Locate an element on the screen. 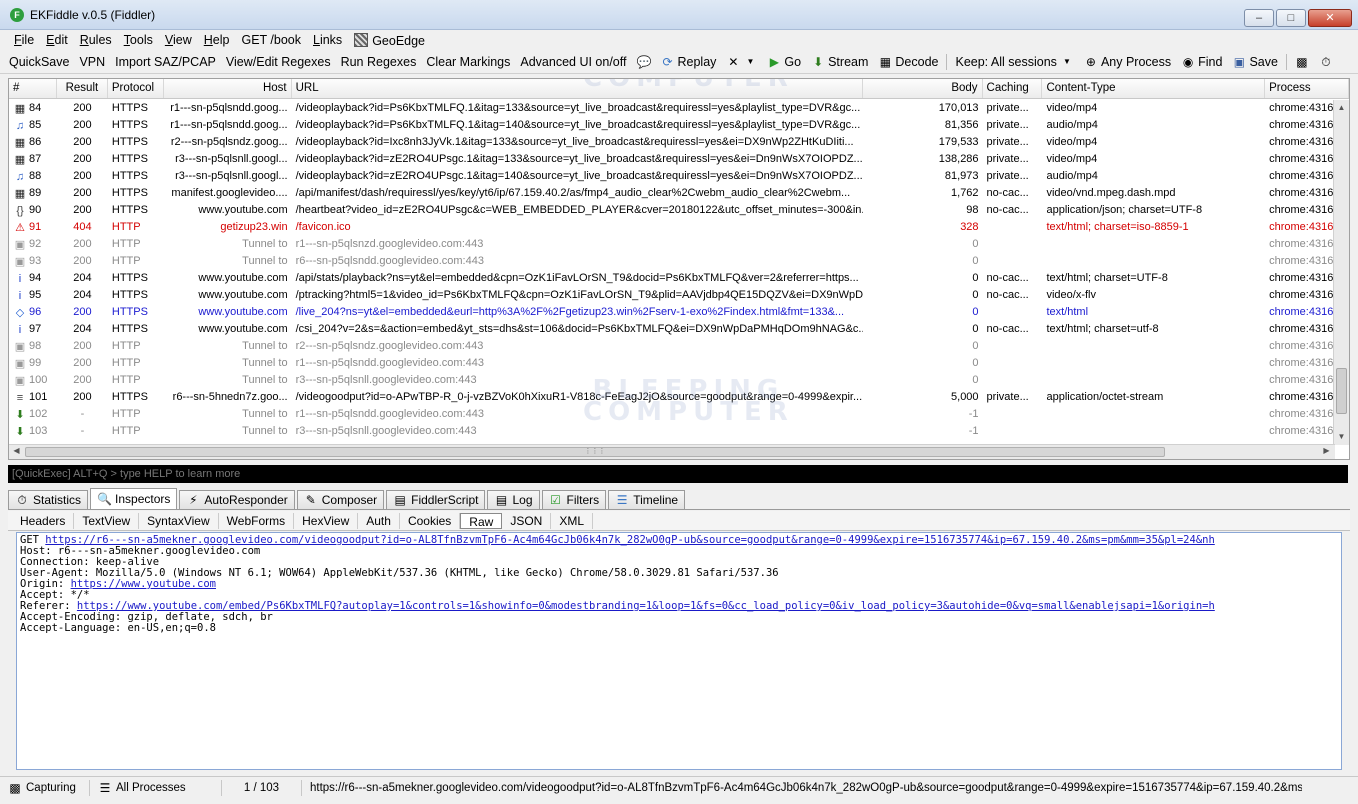  save-button: ▣ Save is located at coordinates (1255, 62).